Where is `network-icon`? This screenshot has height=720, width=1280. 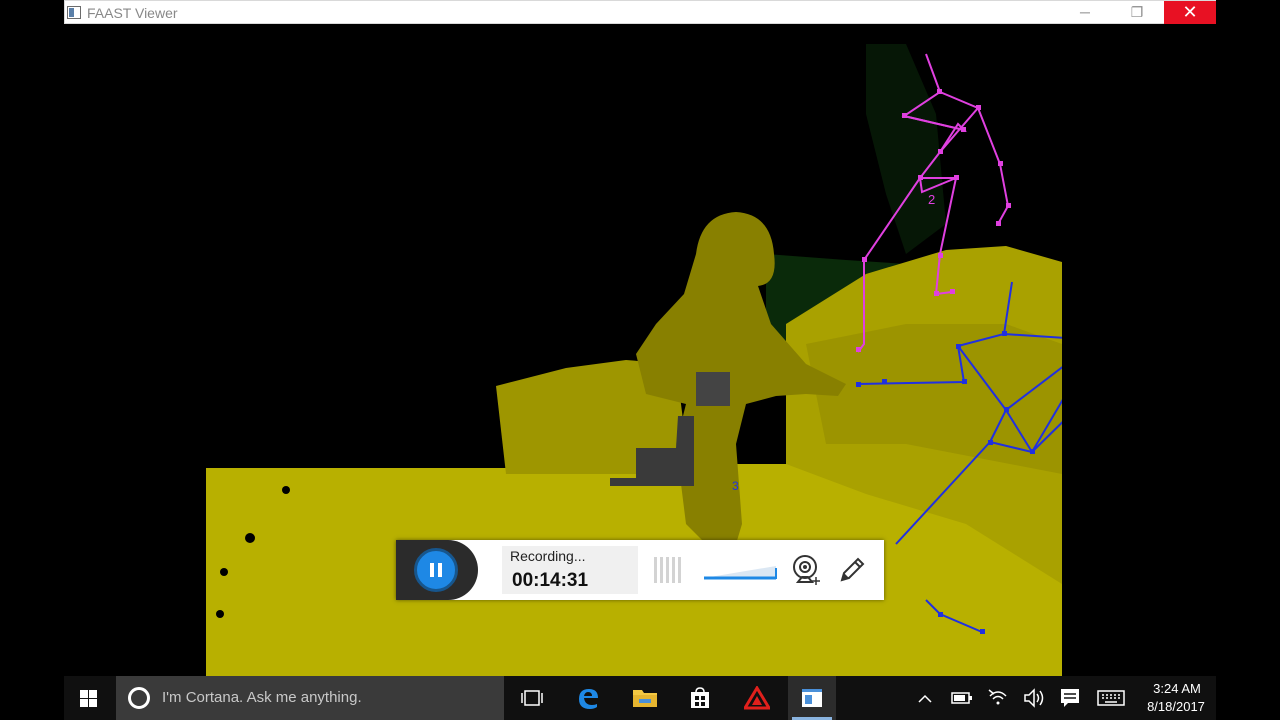
network-icon is located at coordinates (998, 698).